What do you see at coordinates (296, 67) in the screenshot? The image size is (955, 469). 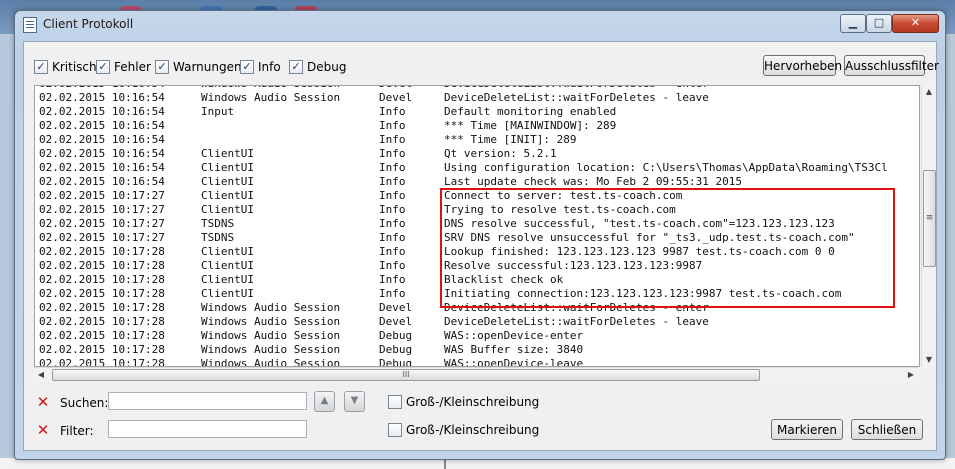 I see `debug-checkbox: ✓` at bounding box center [296, 67].